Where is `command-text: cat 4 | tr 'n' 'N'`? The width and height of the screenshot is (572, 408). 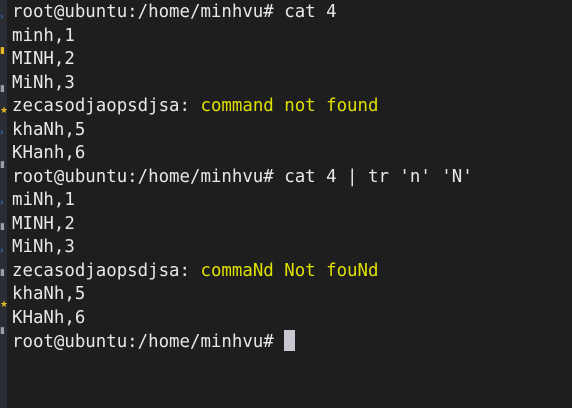 command-text: cat 4 | tr 'n' 'N' is located at coordinates (373, 176).